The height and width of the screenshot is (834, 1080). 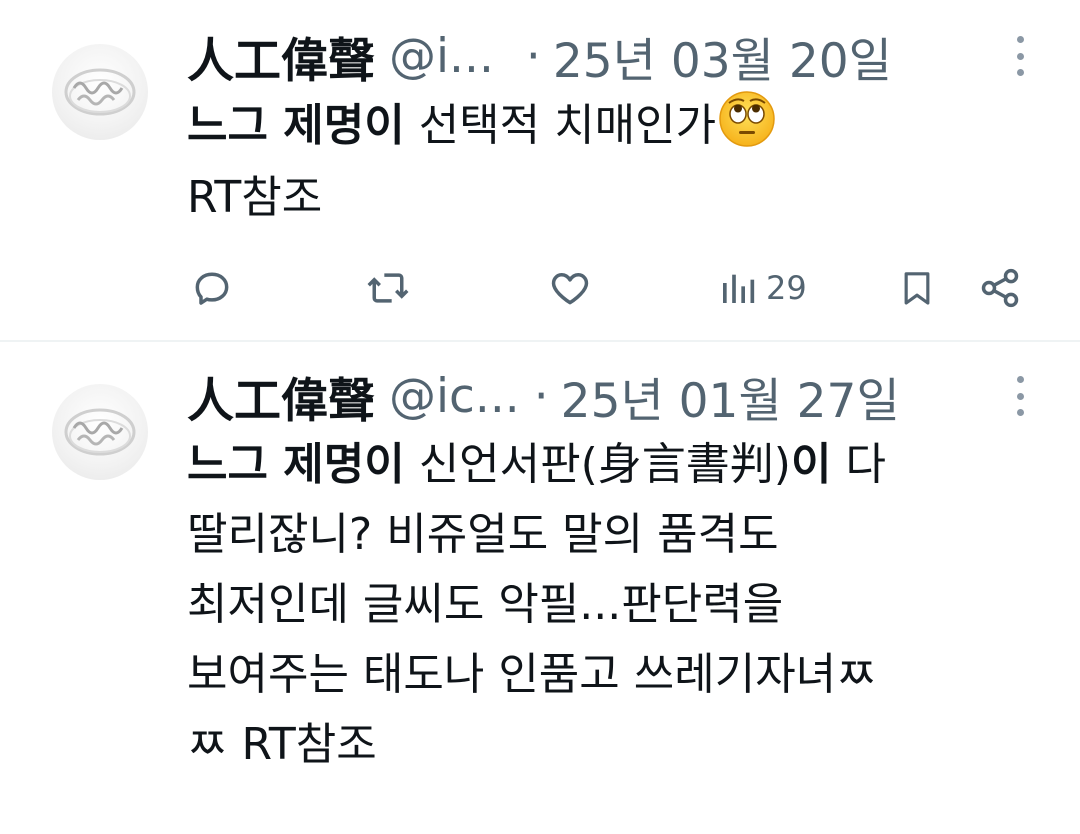 What do you see at coordinates (255, 197) in the screenshot?
I see `tweet-text-line: RT참조` at bounding box center [255, 197].